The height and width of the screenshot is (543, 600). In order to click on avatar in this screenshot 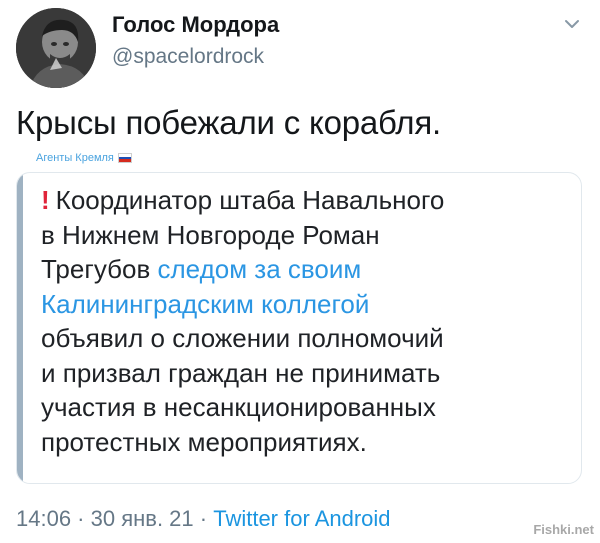, I will do `click(56, 48)`.